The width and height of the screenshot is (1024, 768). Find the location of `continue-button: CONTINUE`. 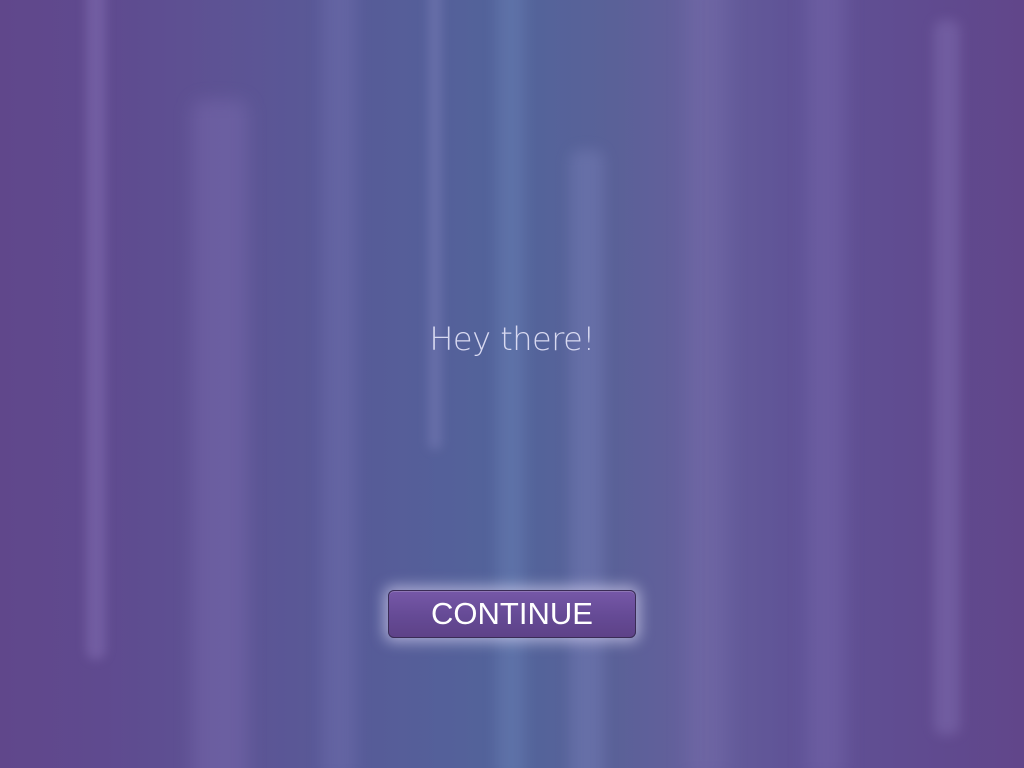

continue-button: CONTINUE is located at coordinates (512, 614).